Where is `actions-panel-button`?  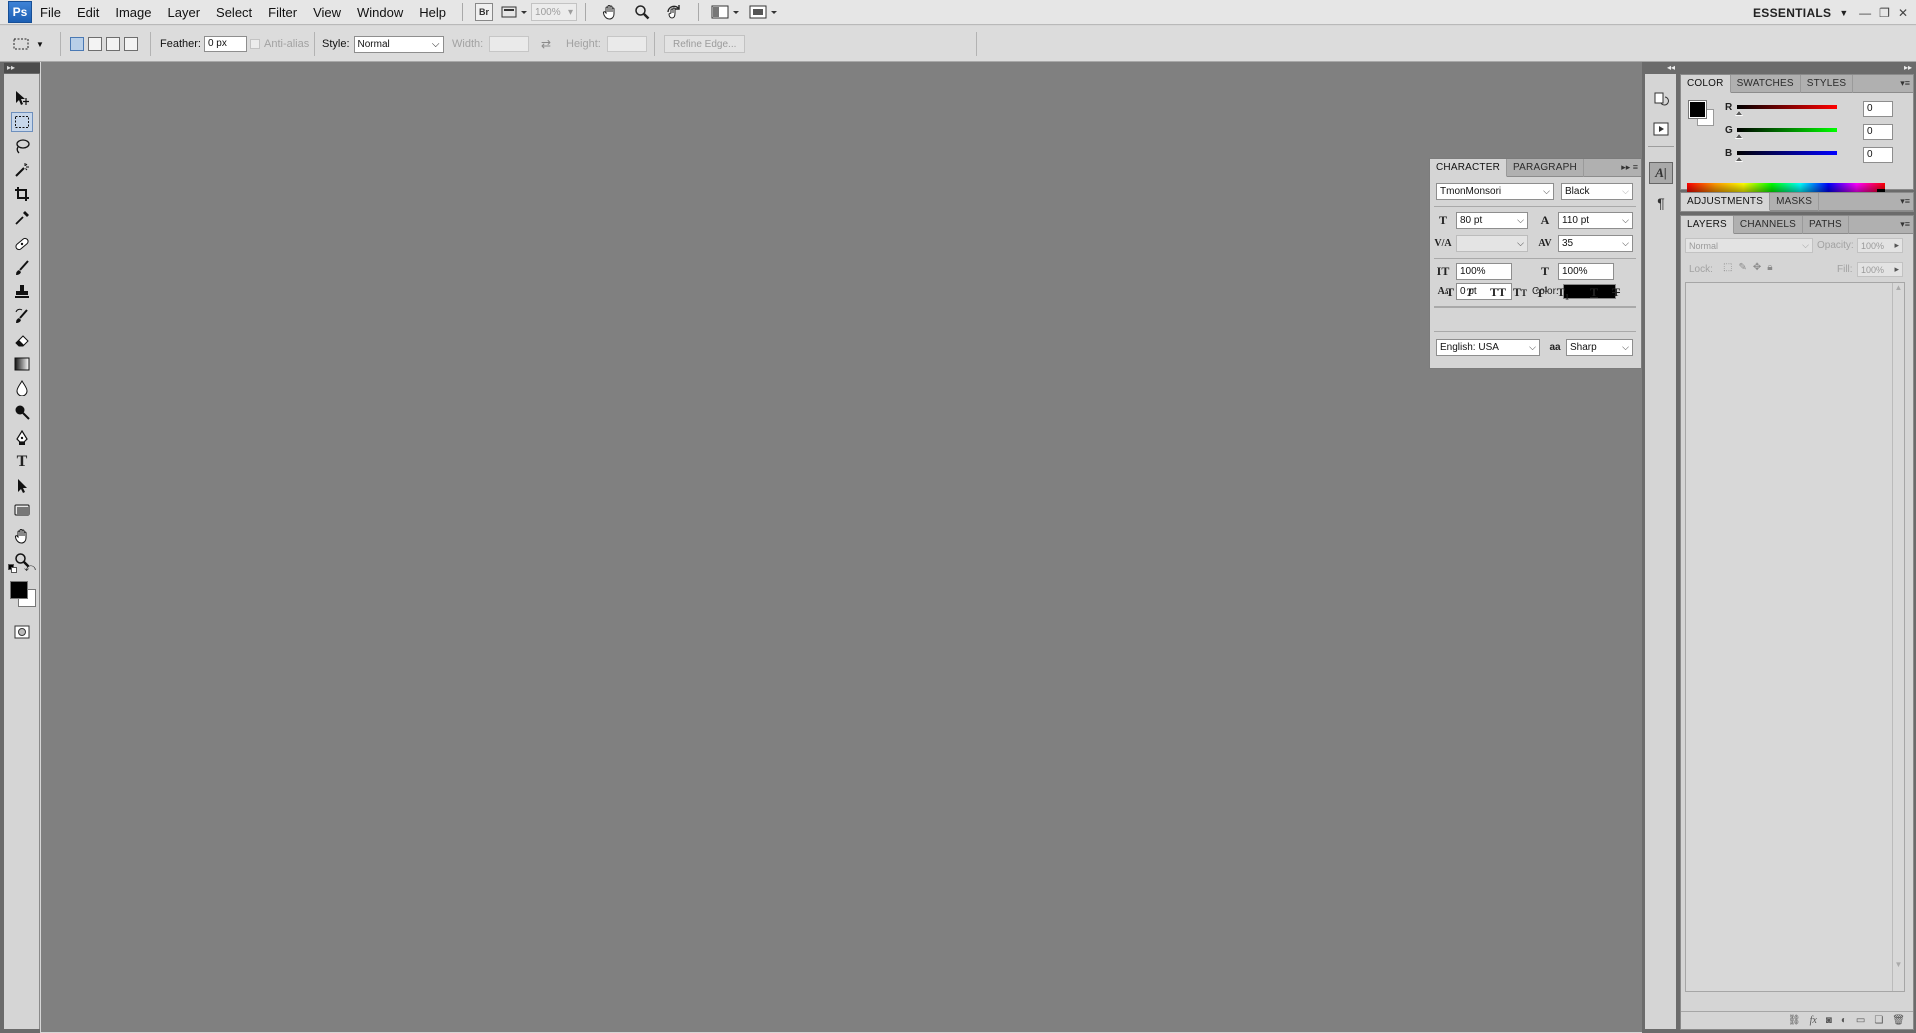
actions-panel-button is located at coordinates (1661, 129).